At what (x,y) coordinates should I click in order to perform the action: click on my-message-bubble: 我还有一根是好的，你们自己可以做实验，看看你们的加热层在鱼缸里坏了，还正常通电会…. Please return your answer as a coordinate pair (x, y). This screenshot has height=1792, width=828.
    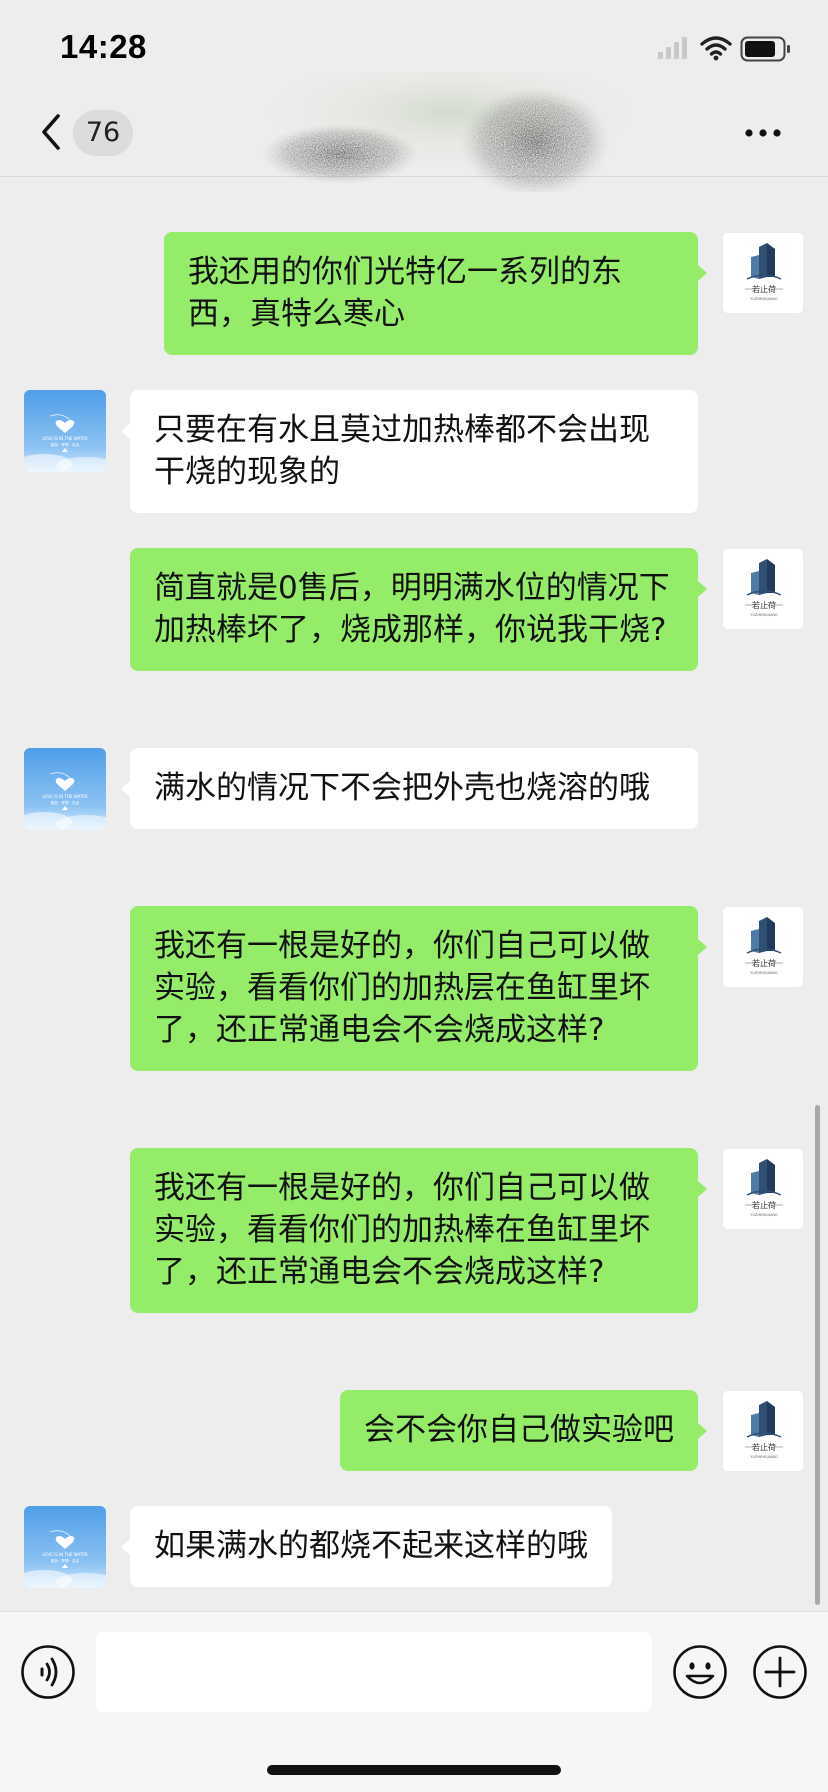
    Looking at the image, I should click on (418, 988).